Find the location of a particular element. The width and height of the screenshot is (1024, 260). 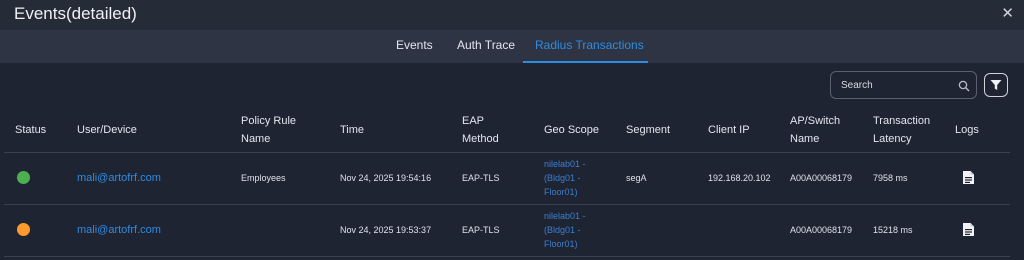

header-policy-rule-line1: Policy Rule is located at coordinates (269, 121).